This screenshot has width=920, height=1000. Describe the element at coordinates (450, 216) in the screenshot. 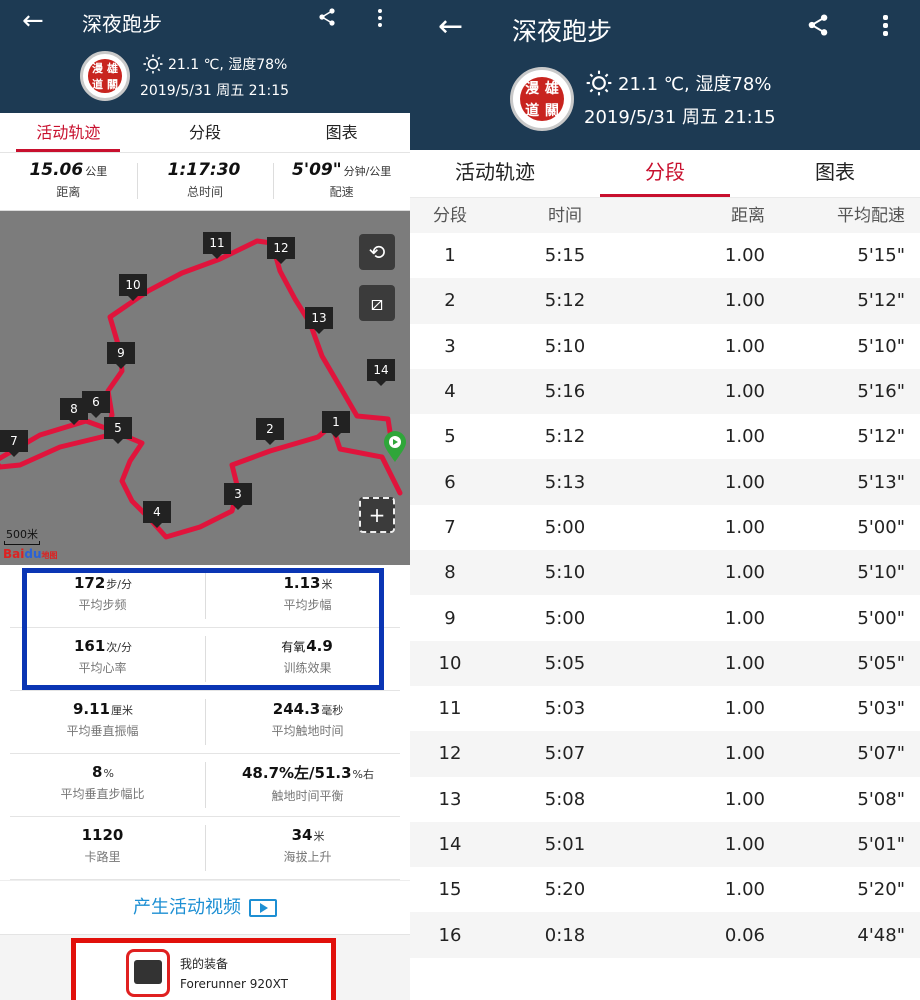

I see `col-header-split: 分段` at that location.